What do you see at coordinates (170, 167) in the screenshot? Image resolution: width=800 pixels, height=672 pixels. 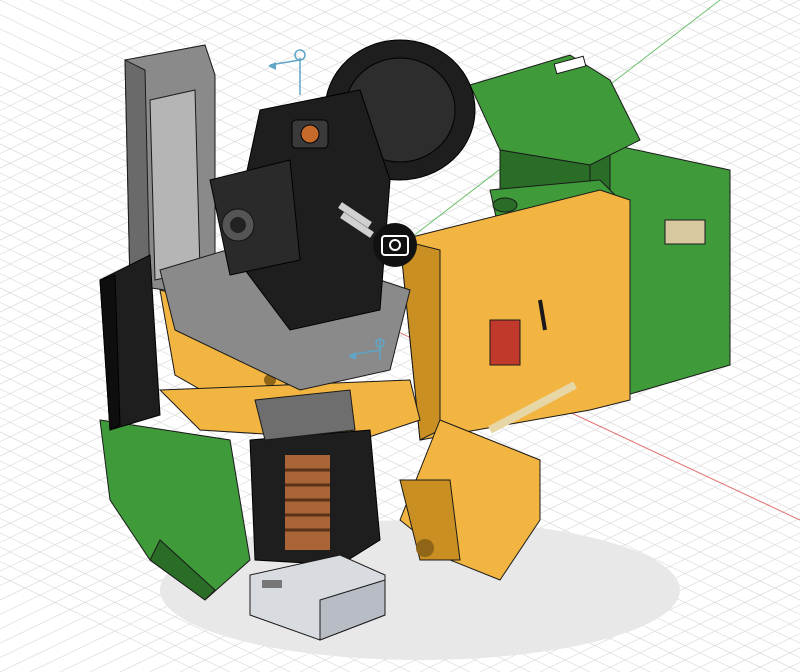 I see `grey-cable-guide` at bounding box center [170, 167].